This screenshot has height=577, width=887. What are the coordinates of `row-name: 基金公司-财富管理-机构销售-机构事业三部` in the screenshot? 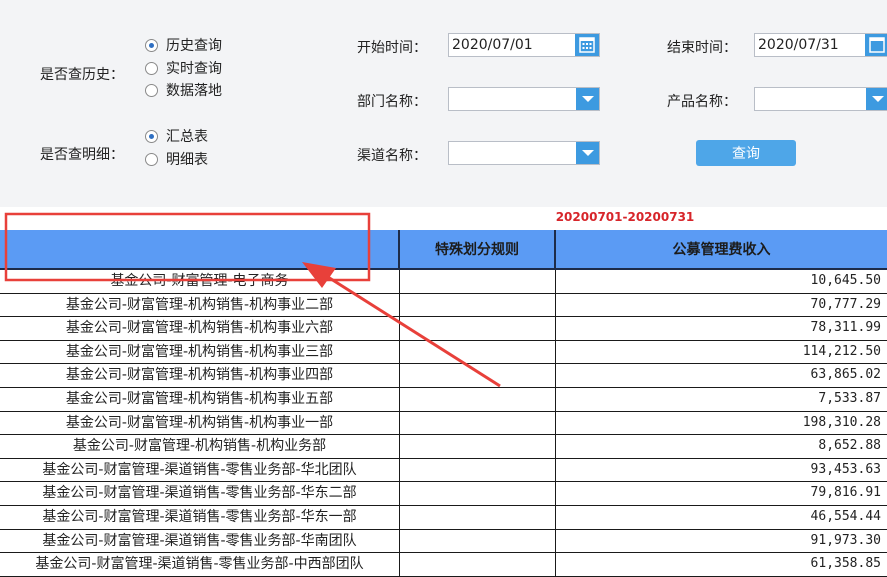 It's located at (200, 352).